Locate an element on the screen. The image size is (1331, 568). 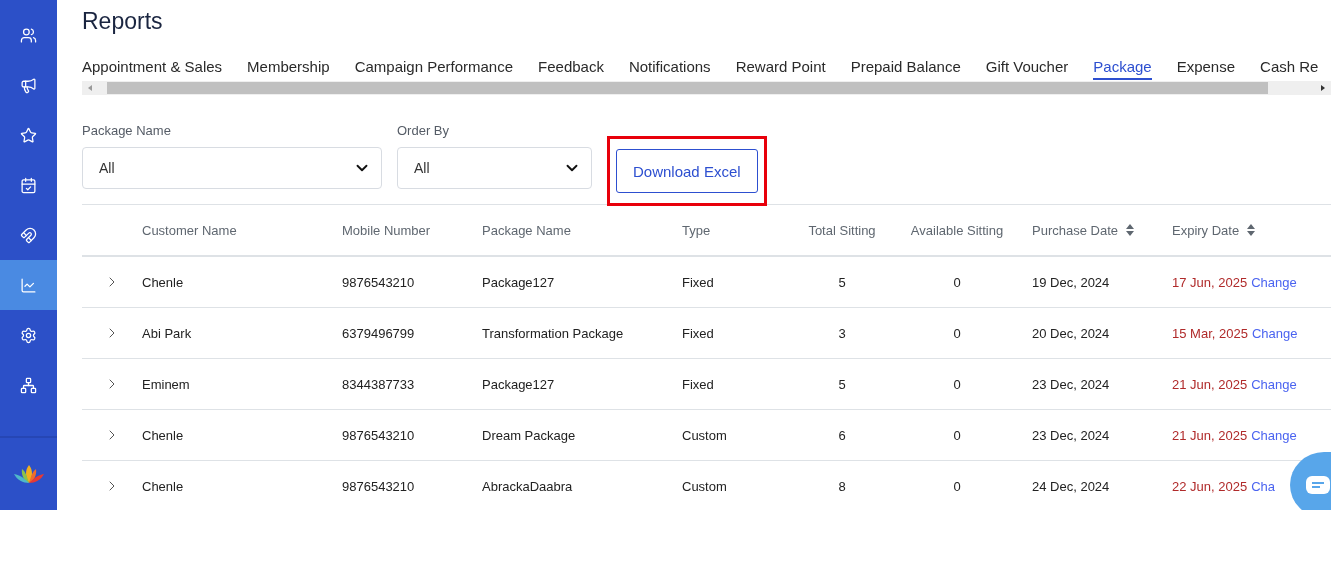
report-tab: Expense is located at coordinates (1206, 69).